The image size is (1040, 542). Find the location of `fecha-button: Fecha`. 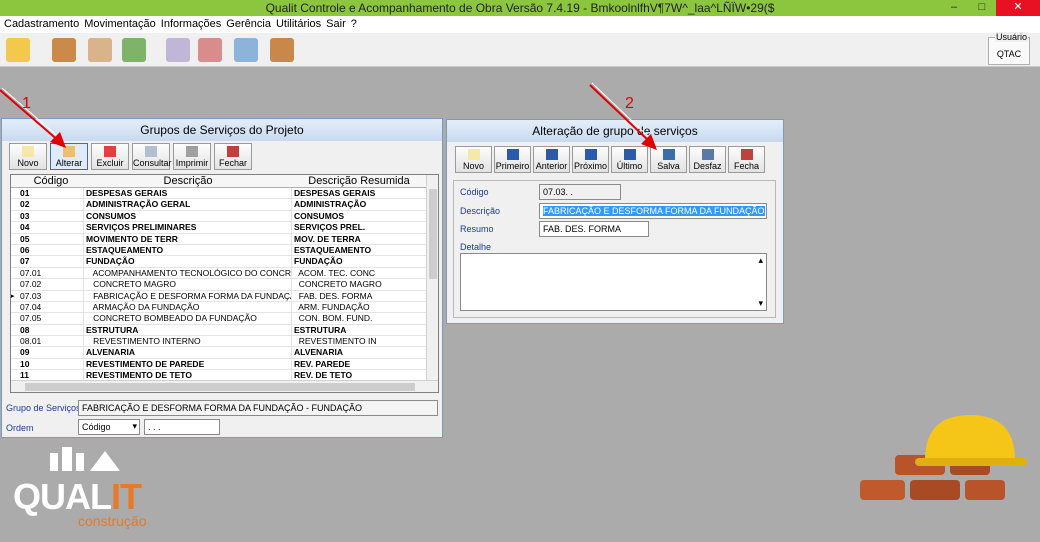

fecha-button: Fecha is located at coordinates (746, 159).